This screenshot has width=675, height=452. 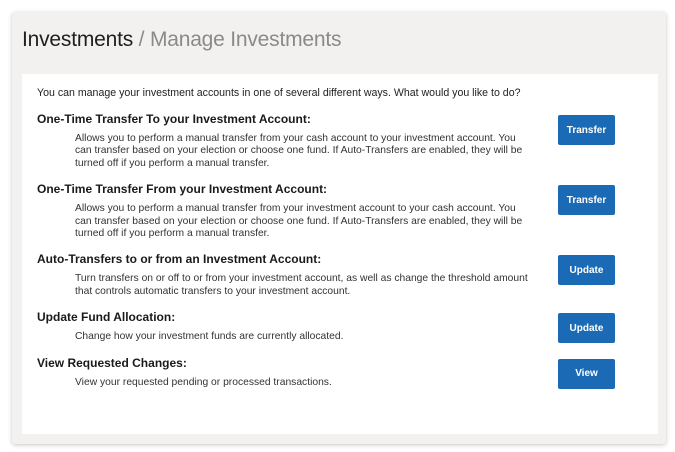 What do you see at coordinates (106, 317) in the screenshot?
I see `section-title: Update Fund Allocation:` at bounding box center [106, 317].